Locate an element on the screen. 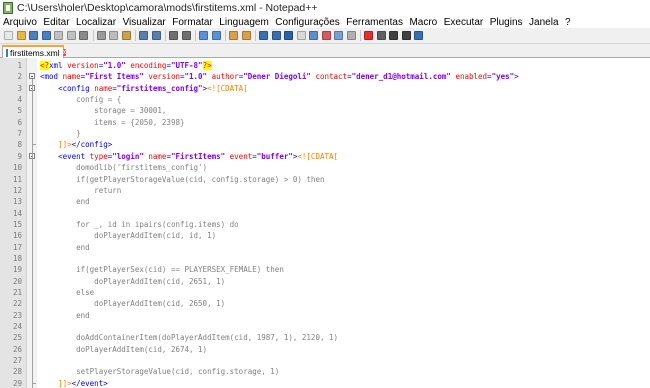 This screenshot has height=388, width=650. menu-0: Arquivo is located at coordinates (20, 22).